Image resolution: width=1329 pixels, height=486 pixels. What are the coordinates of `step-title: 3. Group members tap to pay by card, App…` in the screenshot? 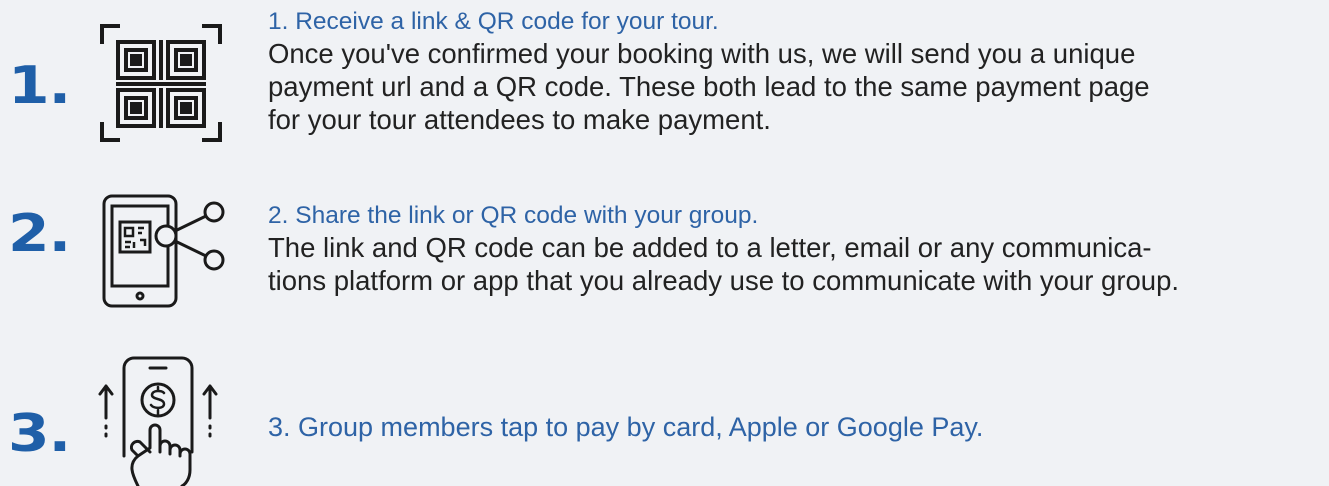 It's located at (626, 427).